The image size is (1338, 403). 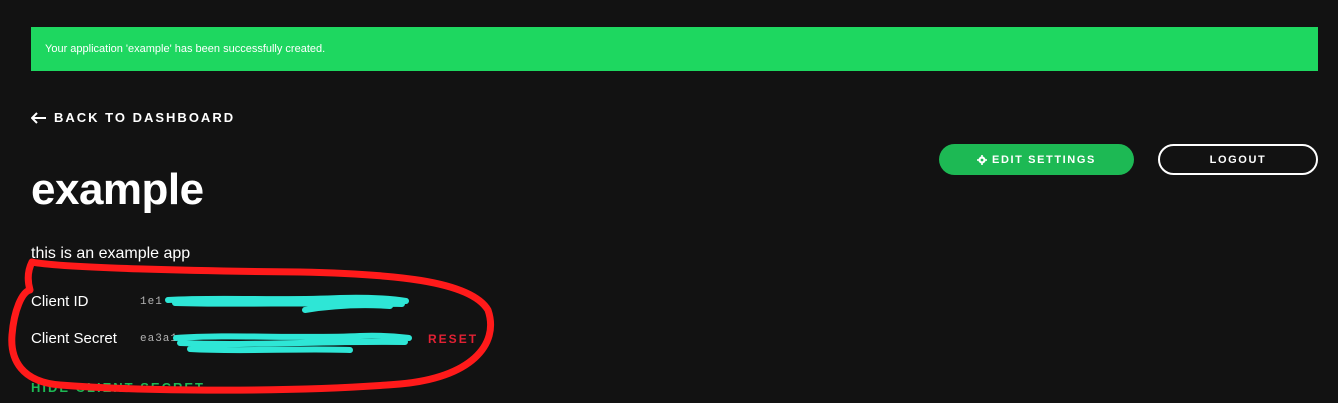 I want to click on hide-client-secret-link: HIDE CLIENT SECRET, so click(x=118, y=387).